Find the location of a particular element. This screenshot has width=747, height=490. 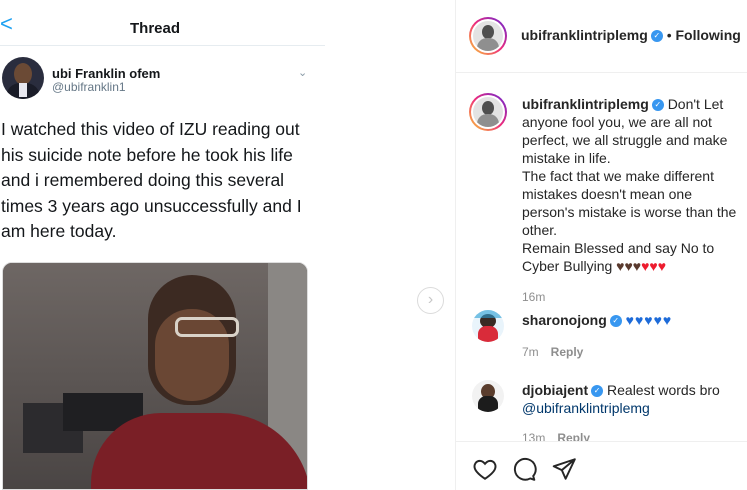

post-header: ubifranklintriplemg ✓ • Following is located at coordinates (601, 36).